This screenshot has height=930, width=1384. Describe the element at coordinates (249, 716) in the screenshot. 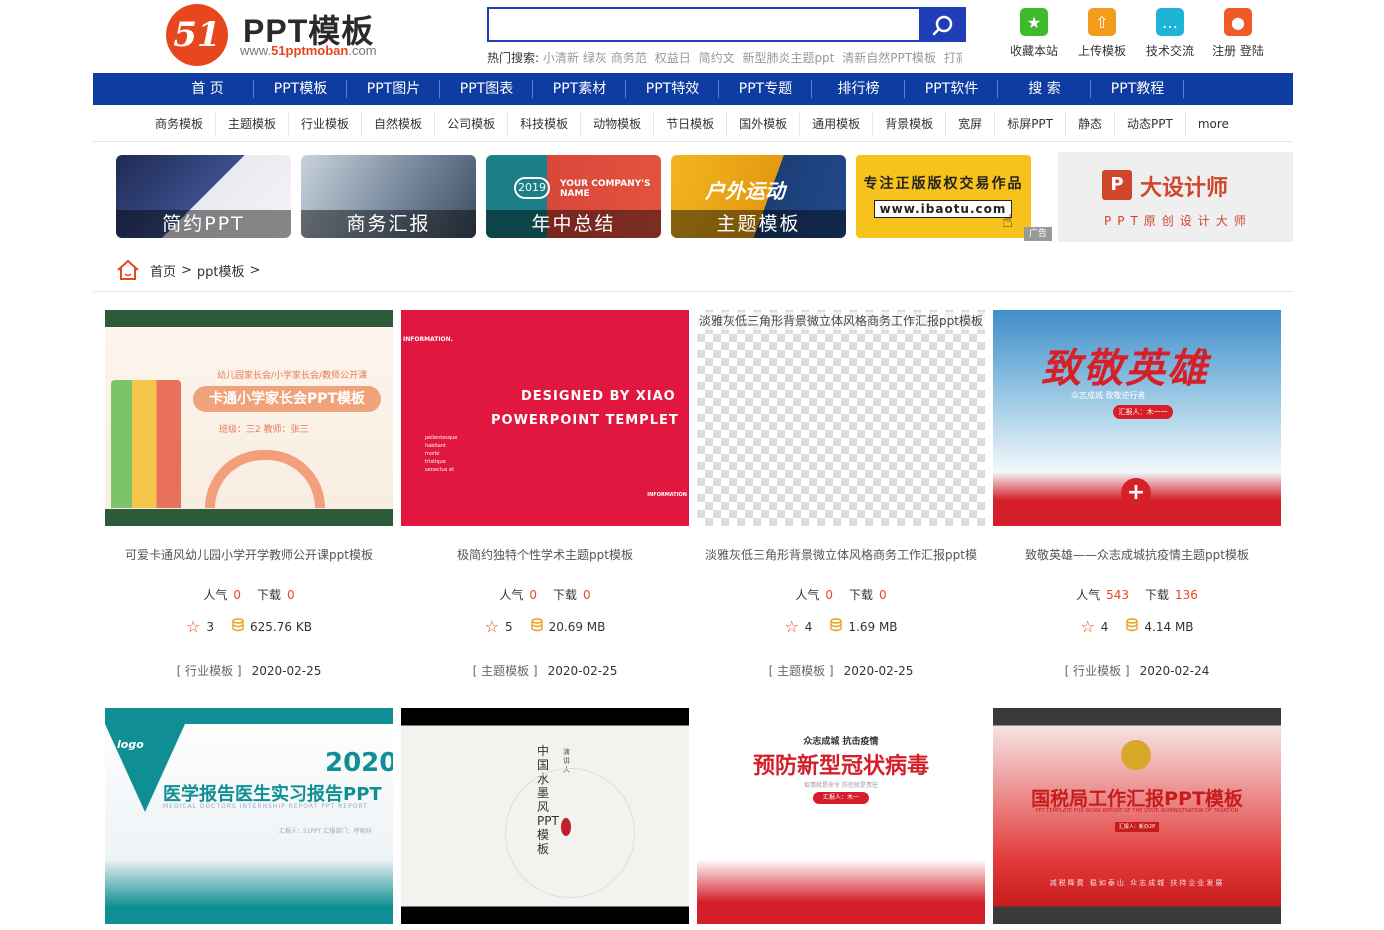

I see `thumb-header-bar` at that location.